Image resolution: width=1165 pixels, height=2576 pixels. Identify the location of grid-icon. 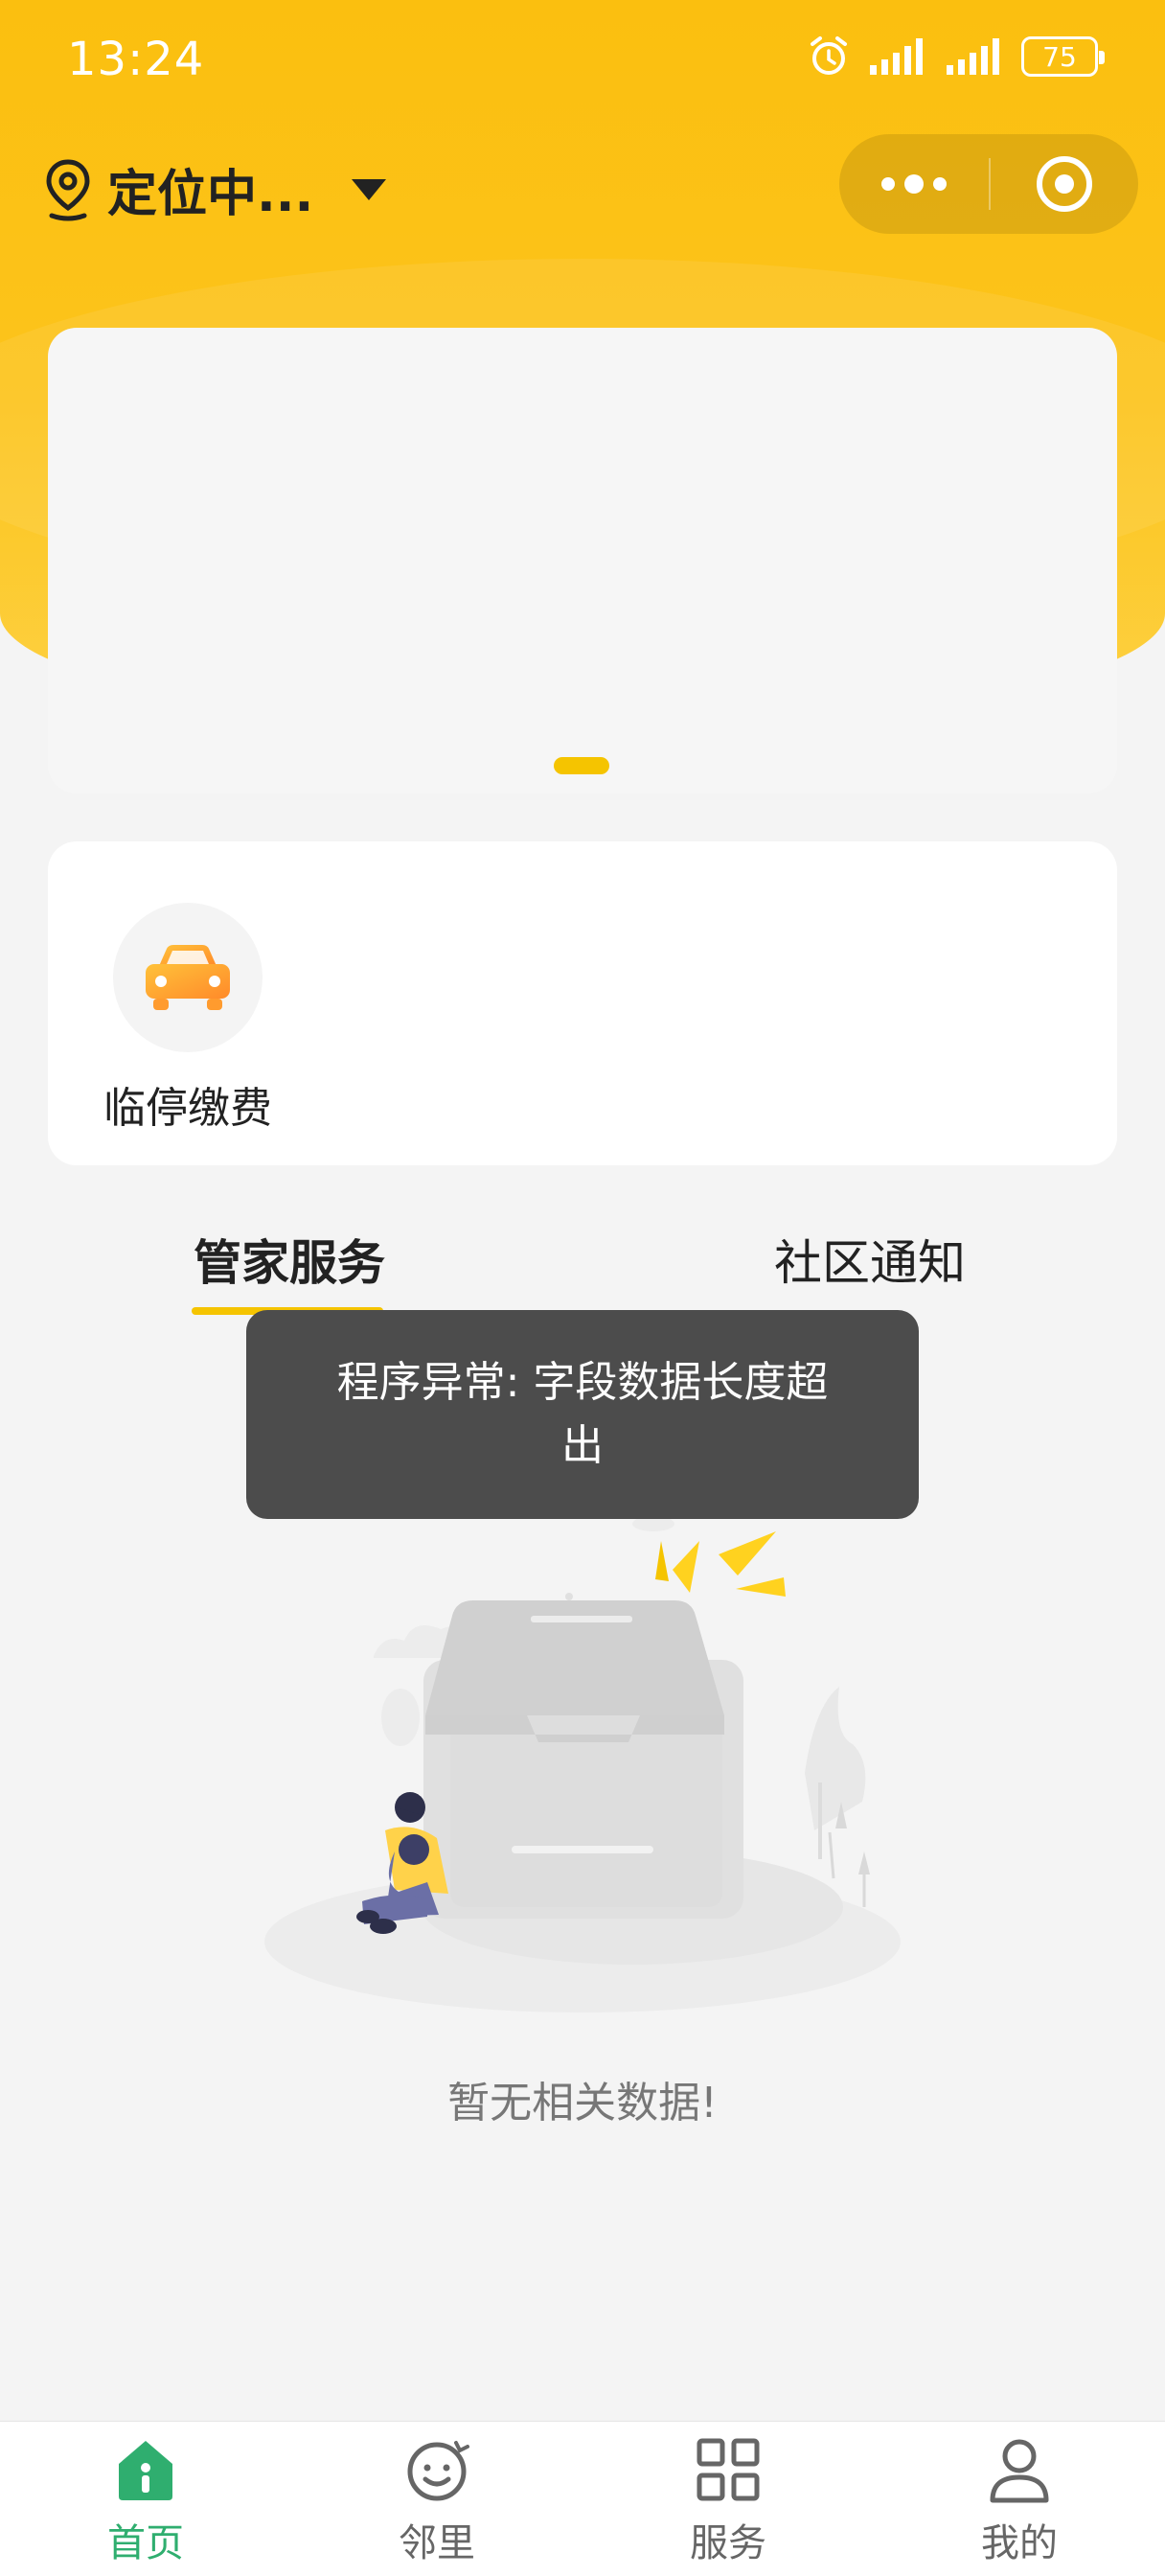
(729, 2469).